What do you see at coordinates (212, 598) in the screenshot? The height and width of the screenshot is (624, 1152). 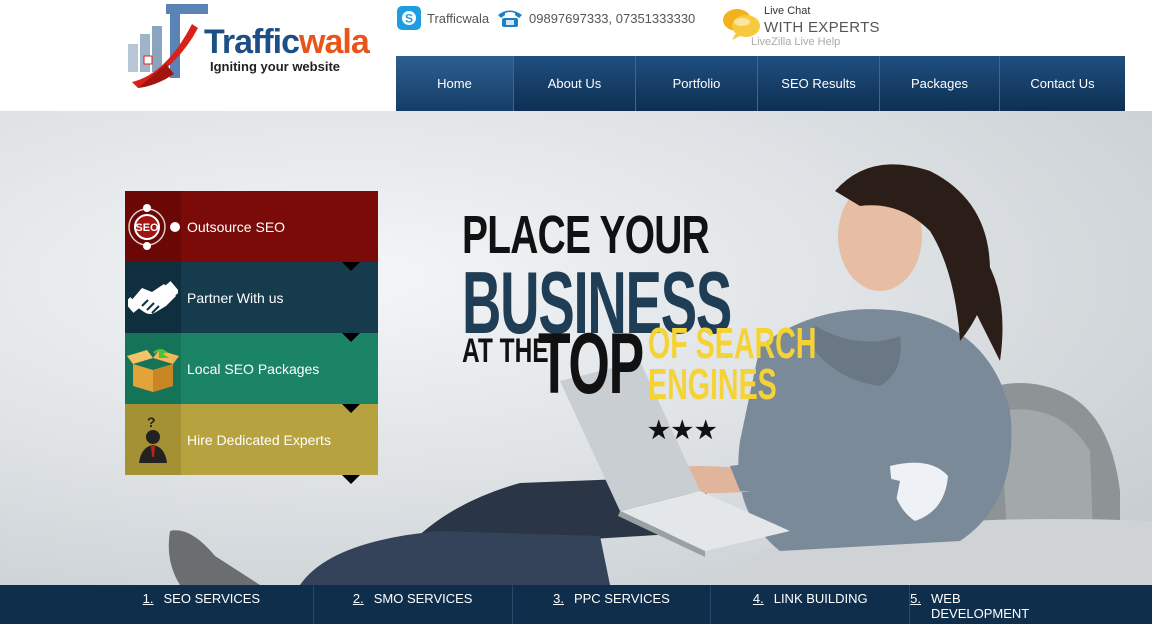 I see `service-label: SEO SERVICES` at bounding box center [212, 598].